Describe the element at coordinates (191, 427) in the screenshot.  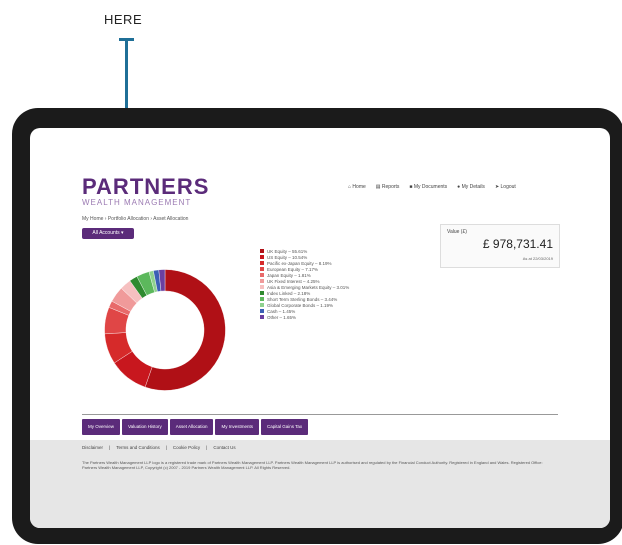
I see `tab-asset-allocation: Asset Allocation` at that location.